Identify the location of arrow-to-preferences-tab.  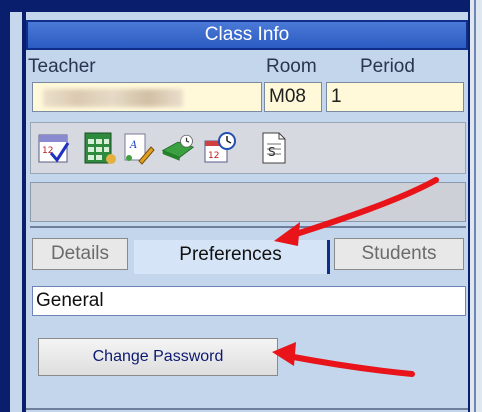
(356, 211).